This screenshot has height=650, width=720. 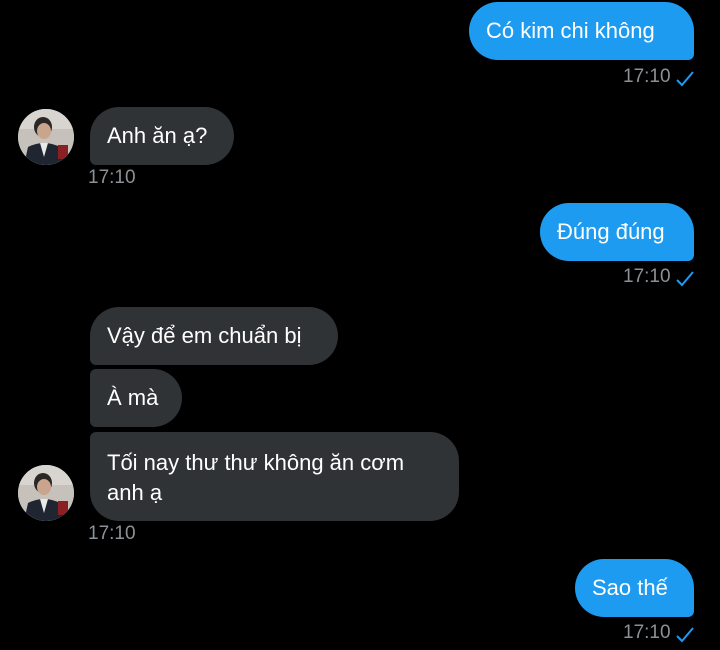 I want to click on message-text: Đúng đúng, so click(x=611, y=231).